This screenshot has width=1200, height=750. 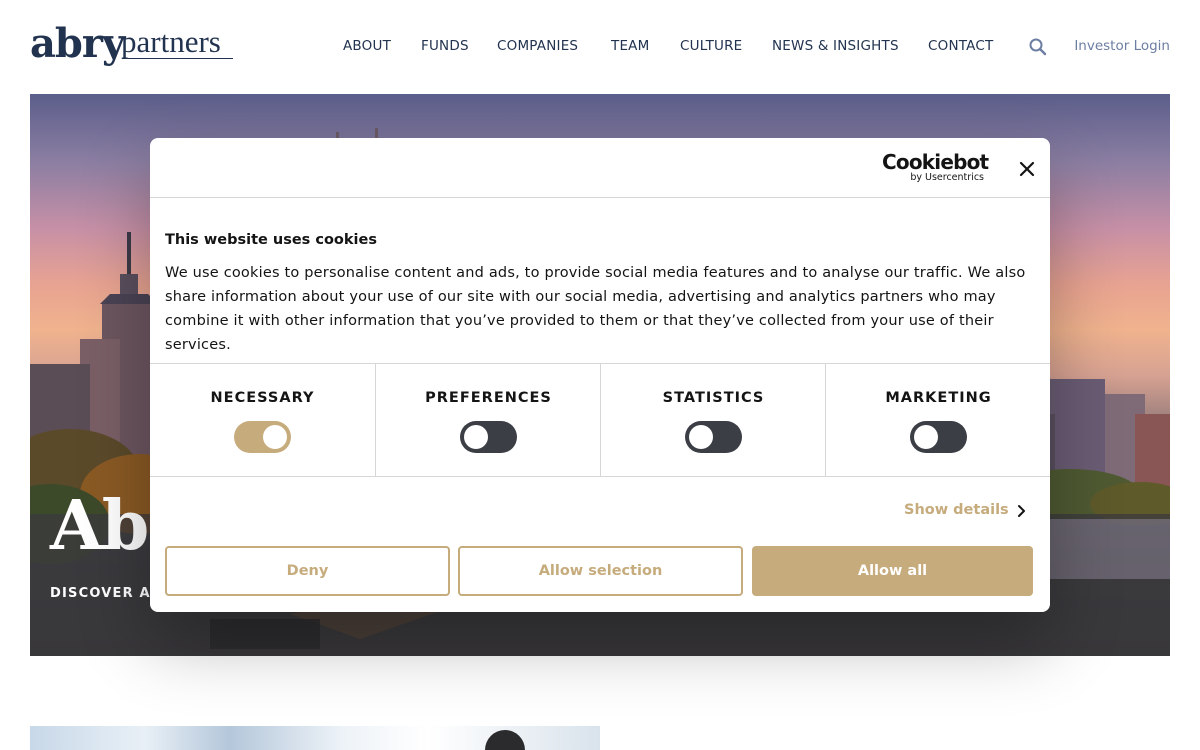 What do you see at coordinates (315, 738) in the screenshot?
I see `team-photo` at bounding box center [315, 738].